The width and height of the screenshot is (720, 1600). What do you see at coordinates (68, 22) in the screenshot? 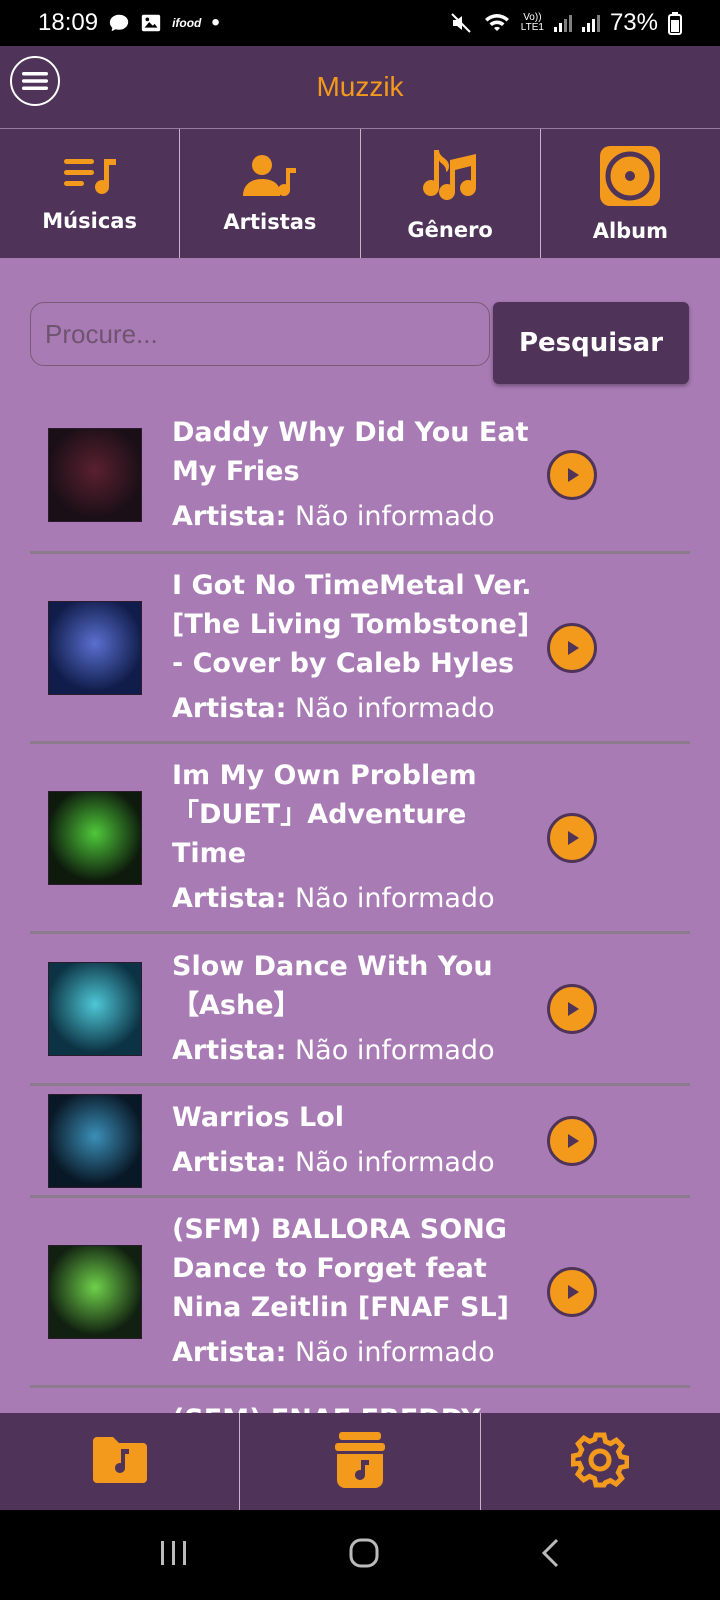
I see `status-time: 18:09` at bounding box center [68, 22].